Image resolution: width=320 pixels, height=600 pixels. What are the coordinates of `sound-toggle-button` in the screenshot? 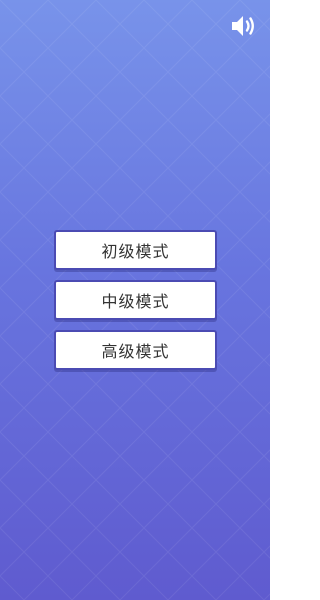 It's located at (243, 26).